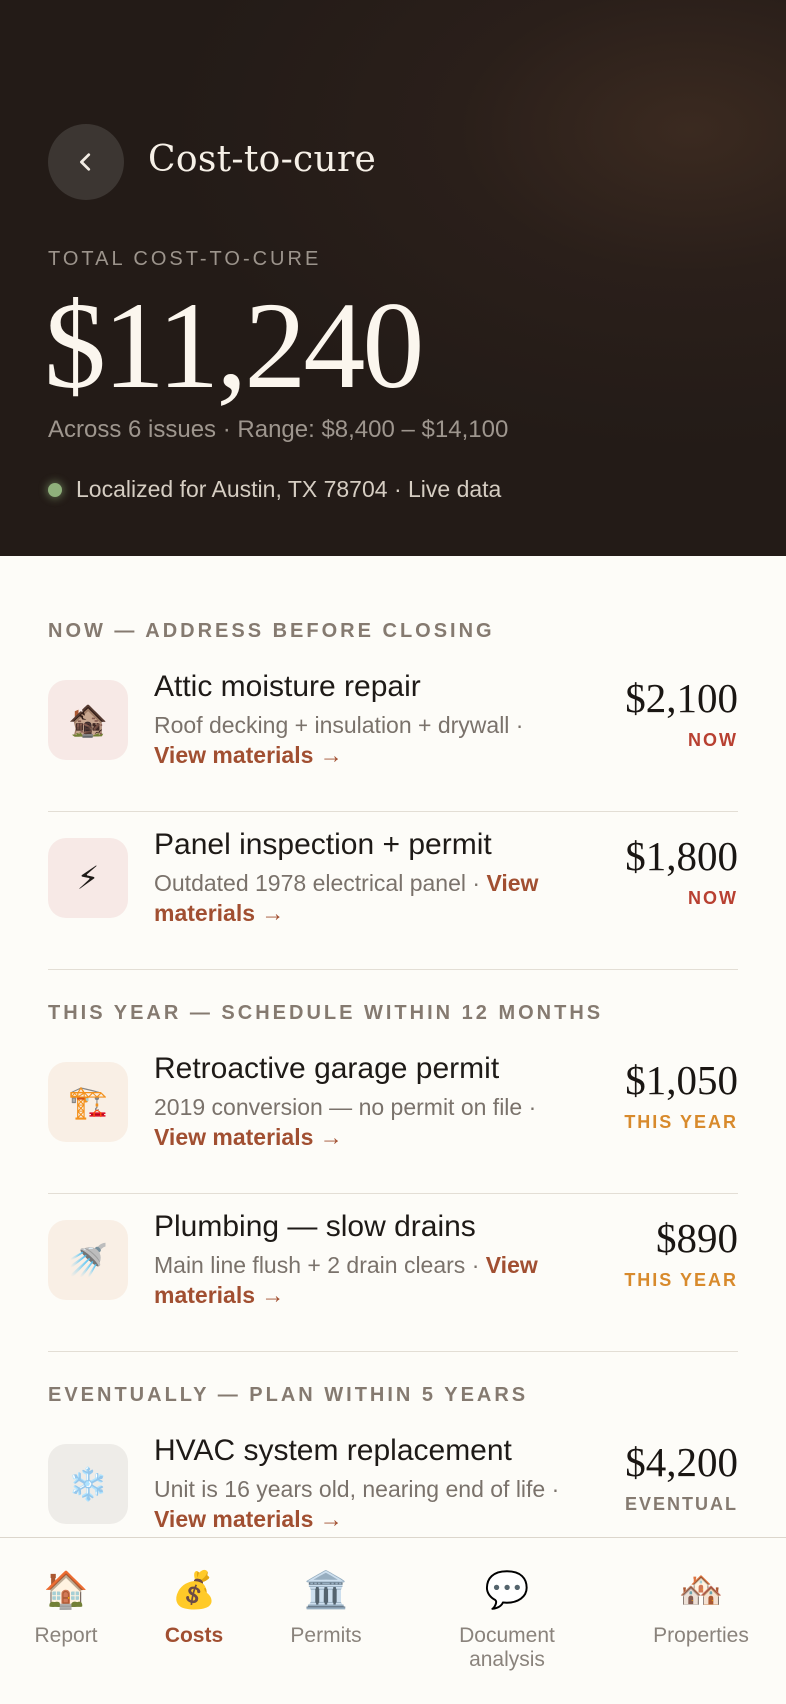 This screenshot has width=786, height=1704. I want to click on total-label: TOTAL COST-TO-CURE, so click(185, 259).